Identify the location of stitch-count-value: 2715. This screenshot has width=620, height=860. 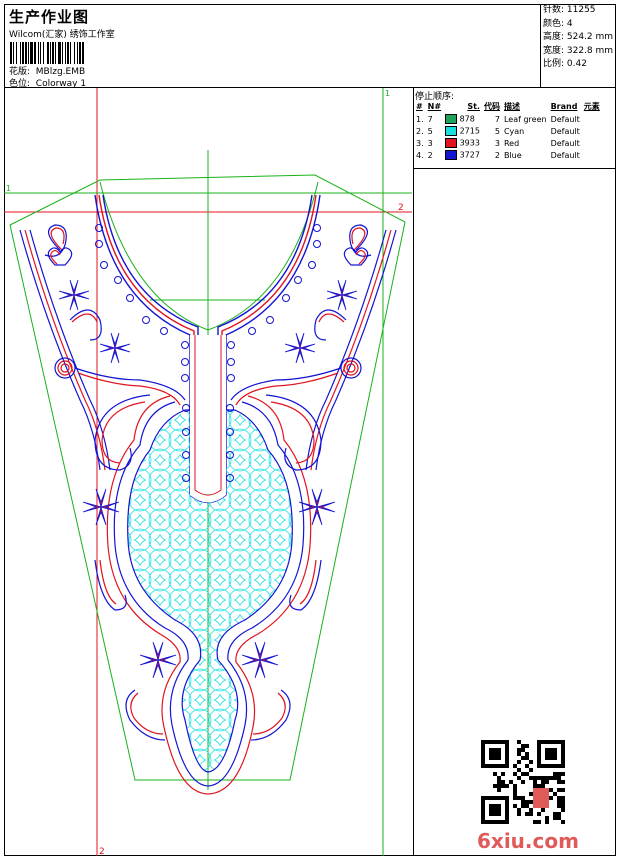
(469, 131).